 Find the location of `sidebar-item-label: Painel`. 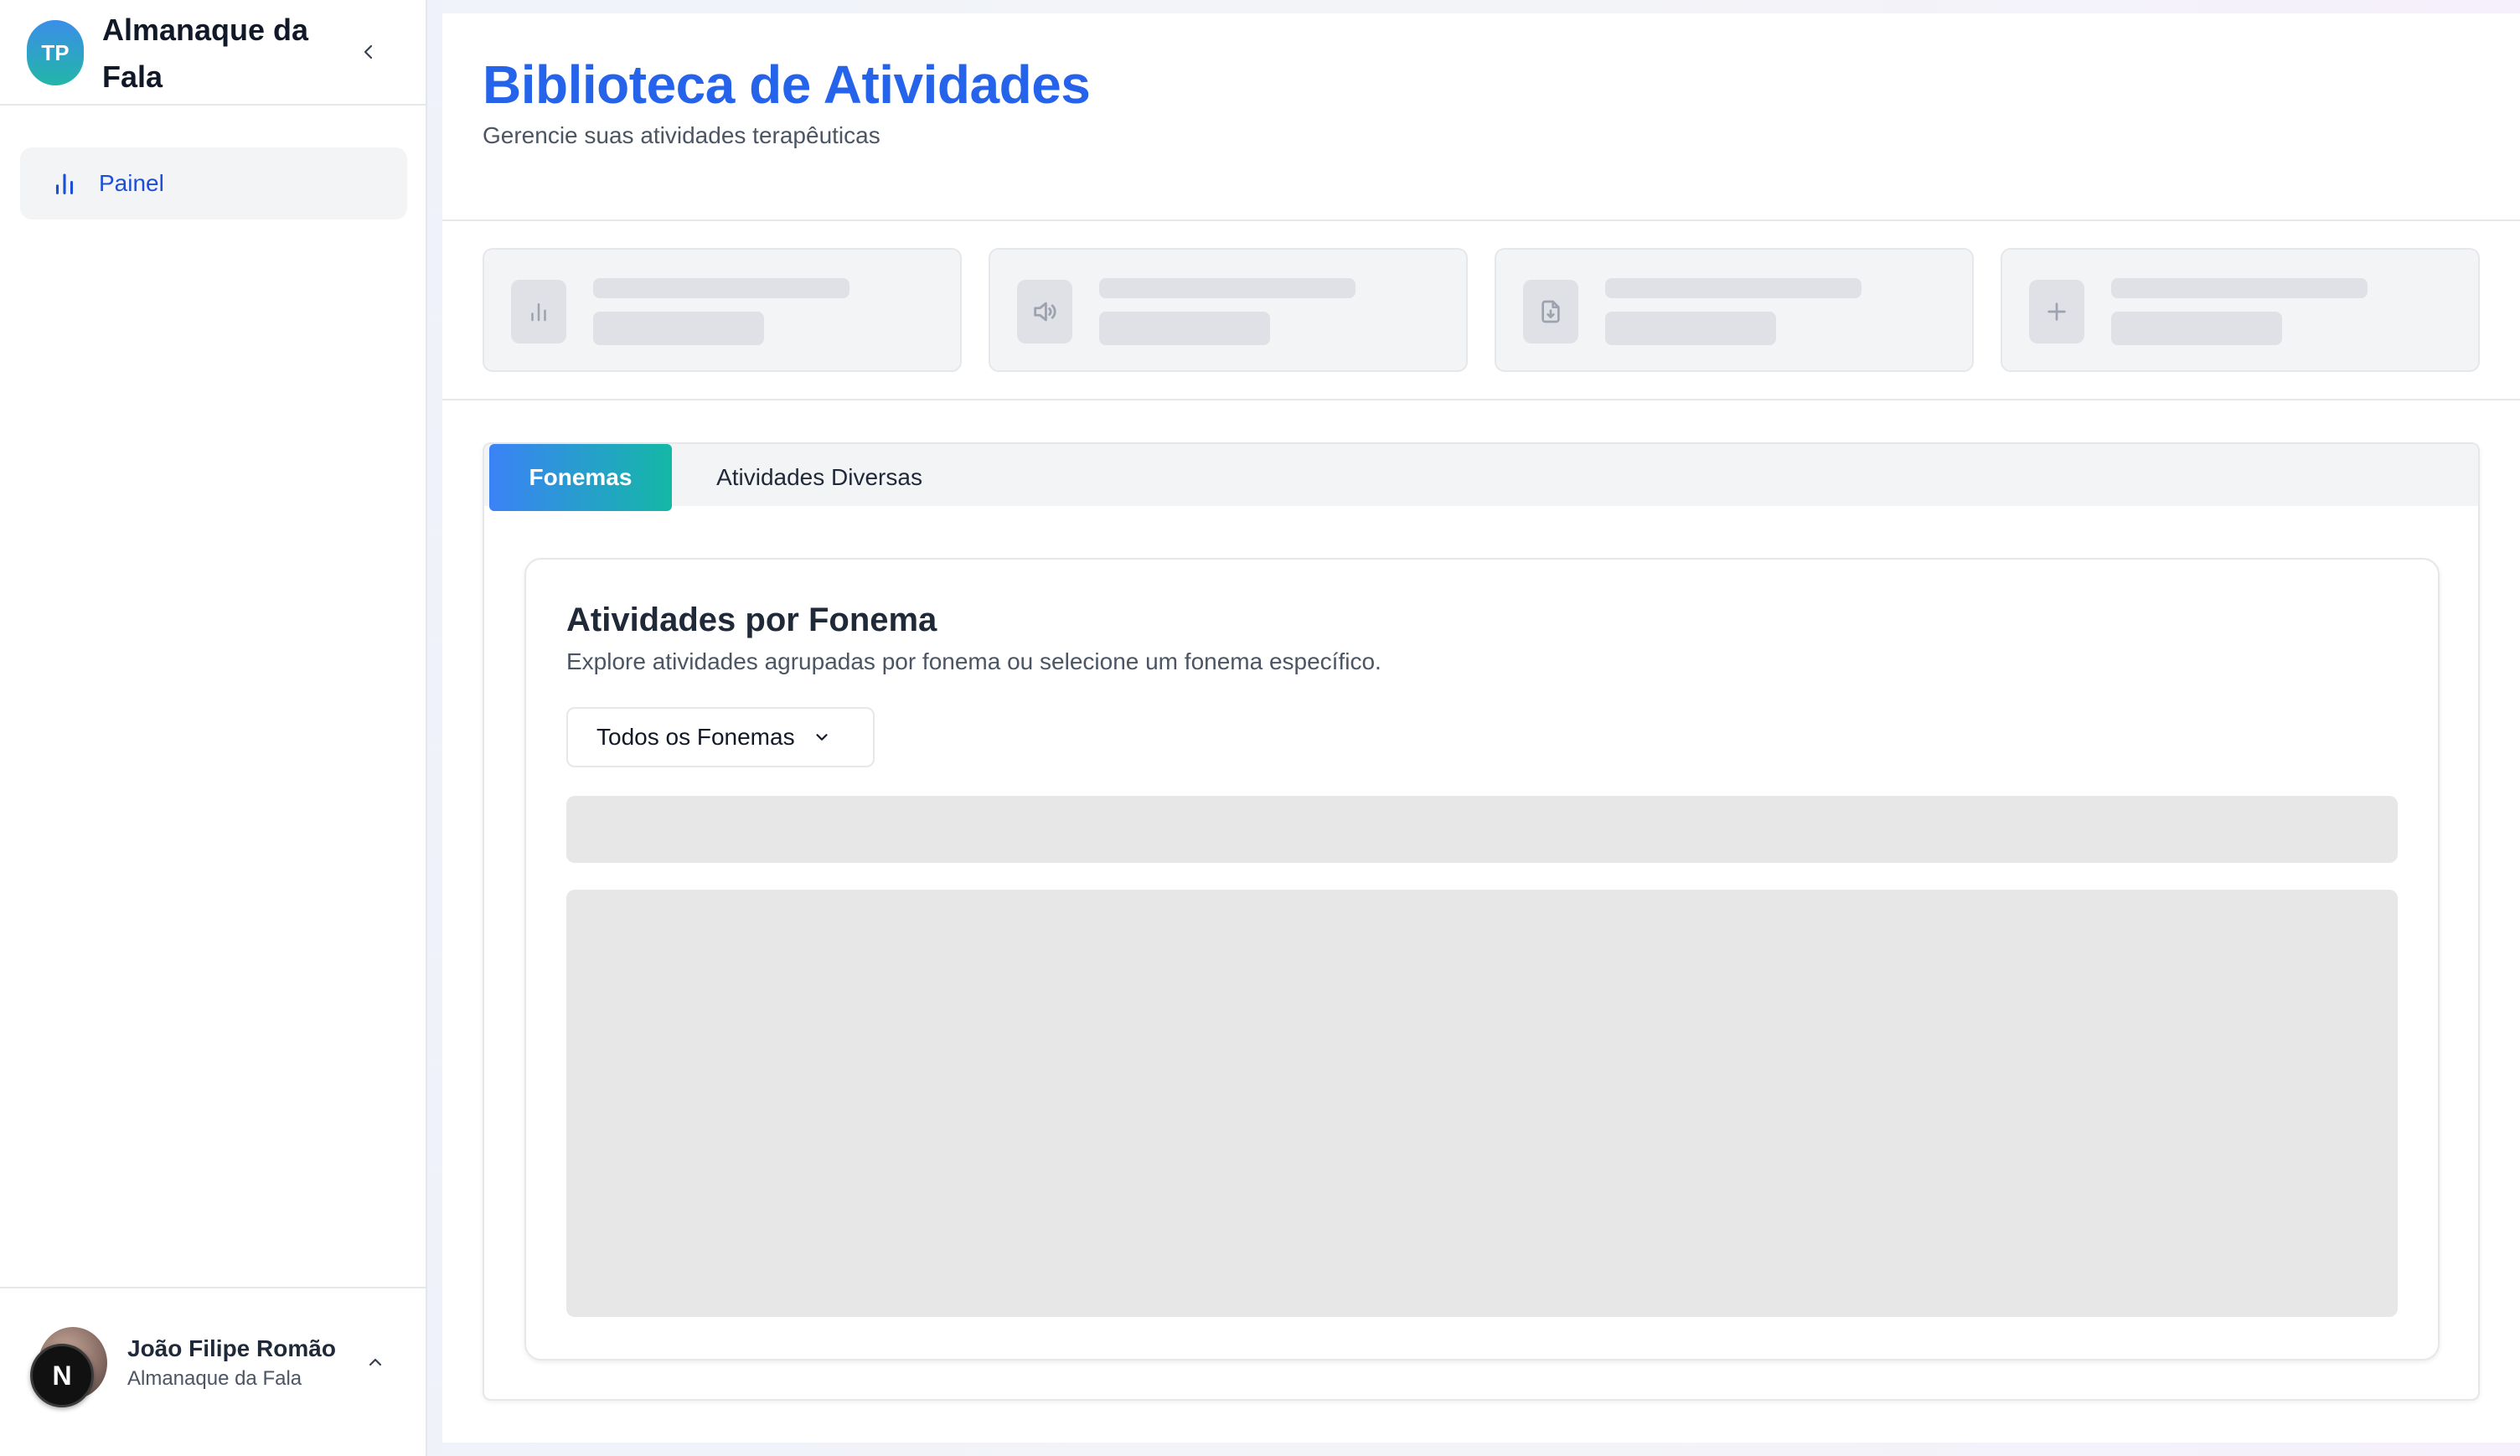

sidebar-item-label: Painel is located at coordinates (131, 183).